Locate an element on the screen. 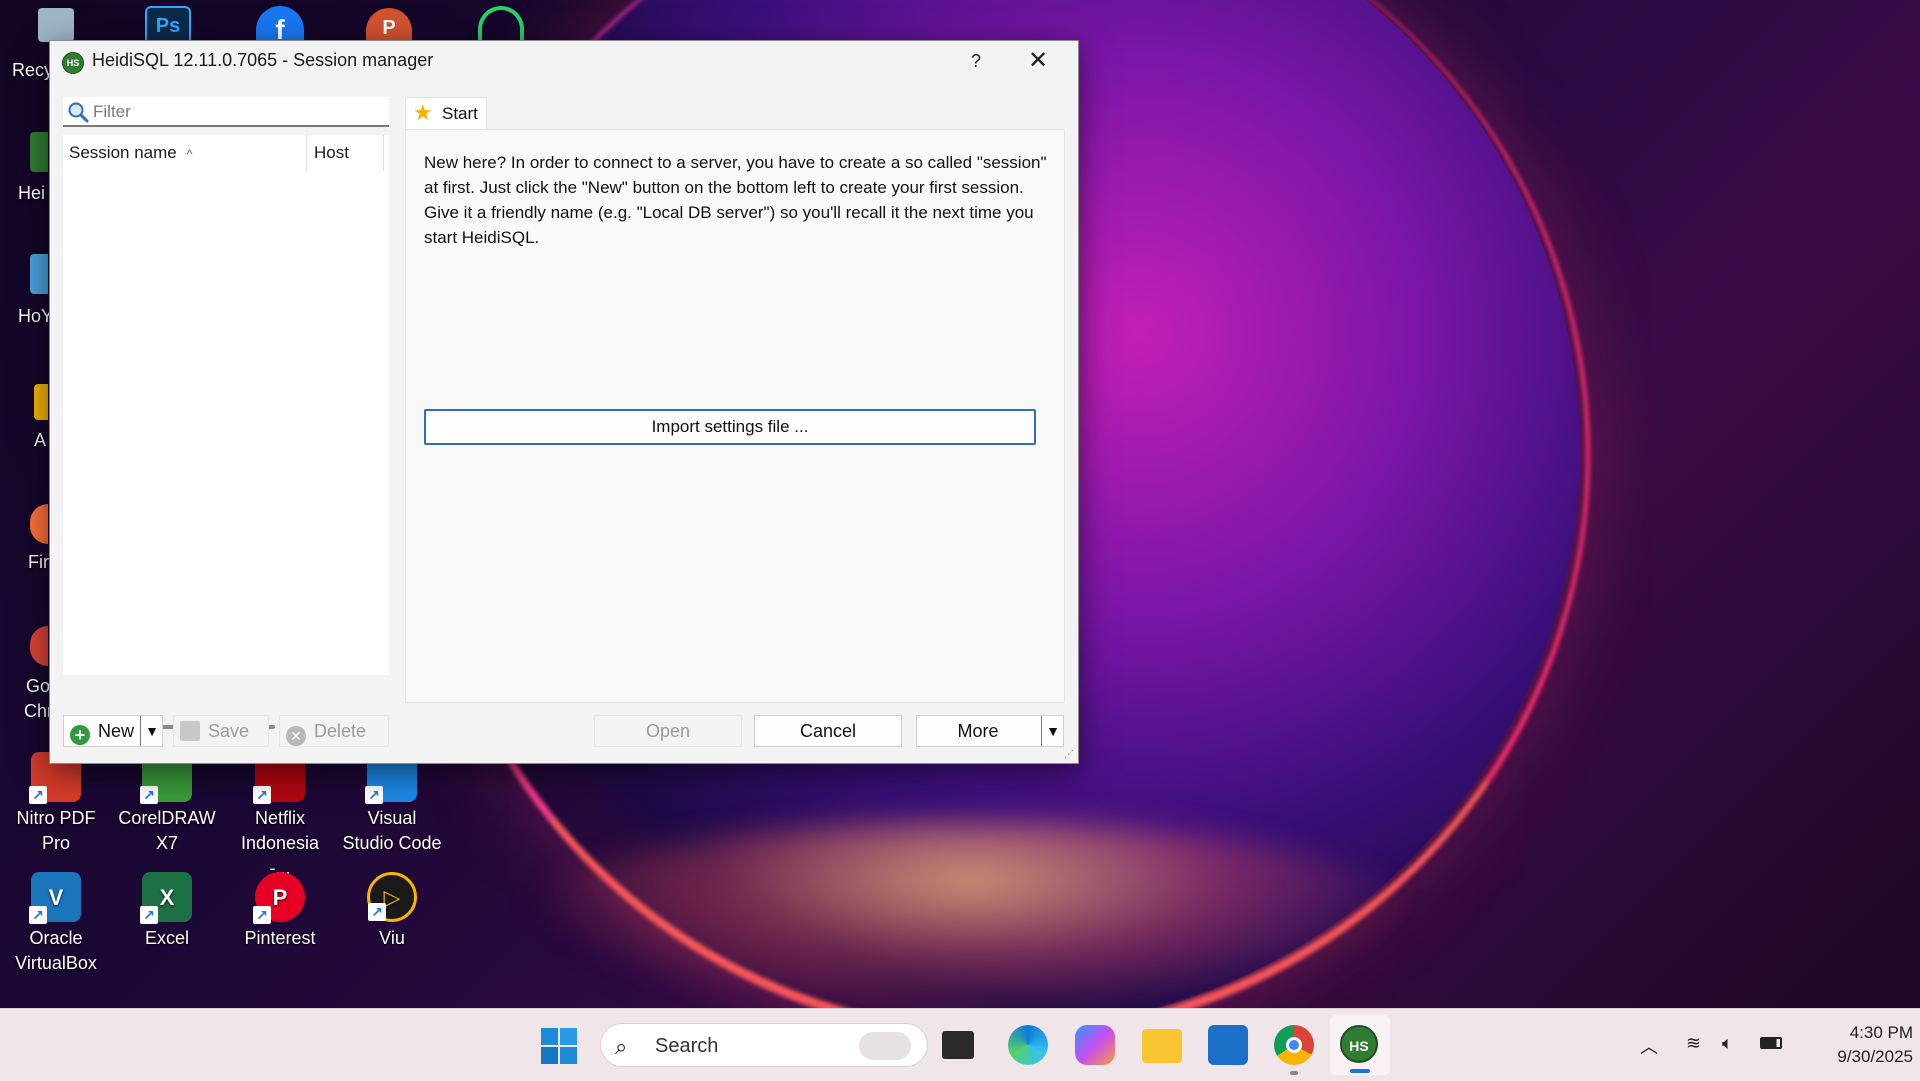  task-view-icon is located at coordinates (958, 1045).